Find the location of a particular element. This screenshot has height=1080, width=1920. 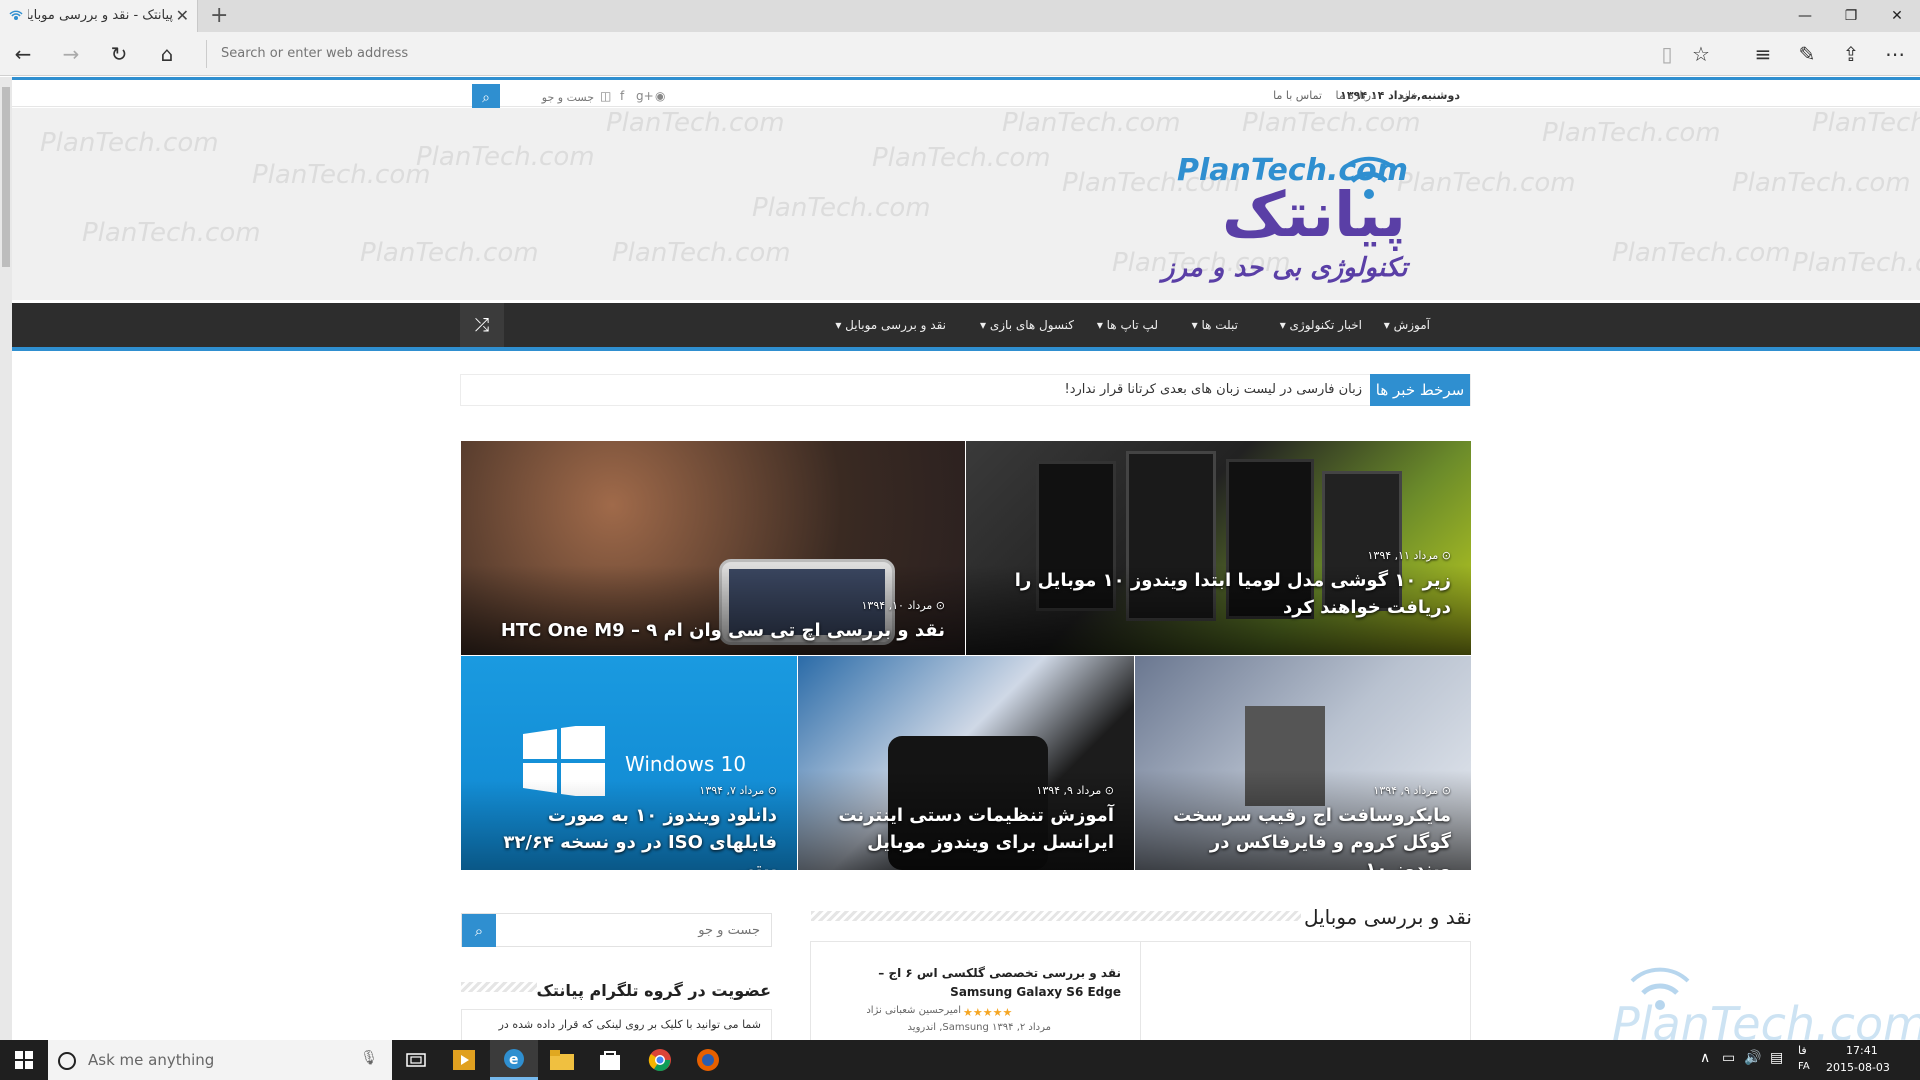

taskbar-media-player is located at coordinates (464, 1060).